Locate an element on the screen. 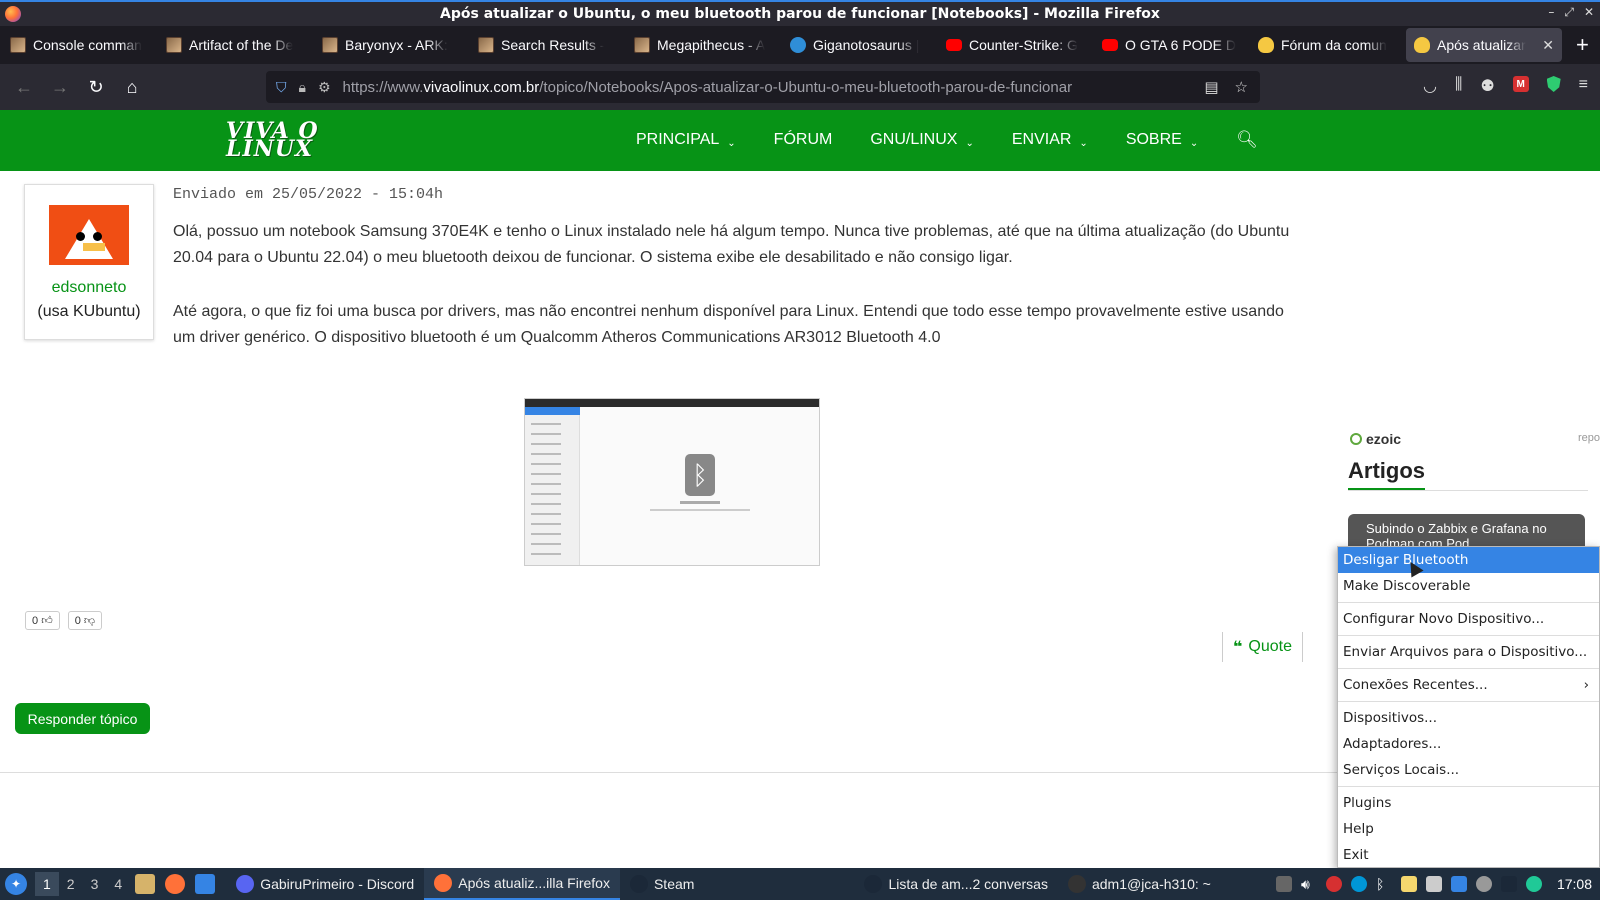  upvote-button: 0 👍︎ is located at coordinates (42, 620).